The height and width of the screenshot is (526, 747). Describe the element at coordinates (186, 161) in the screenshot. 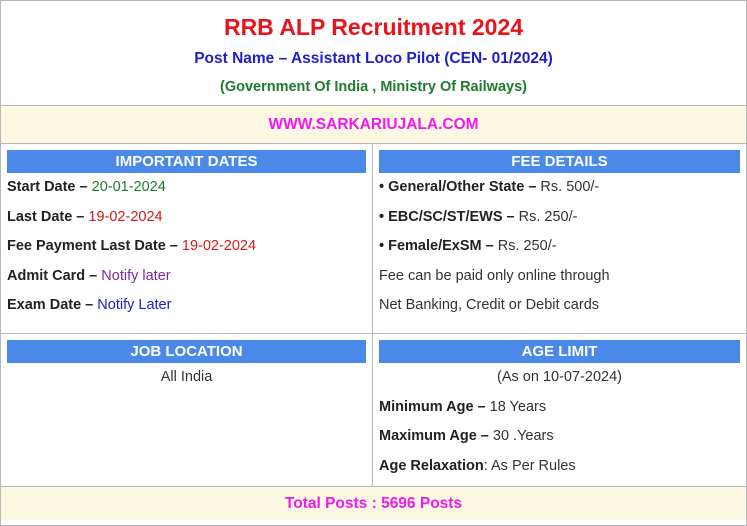

I see `important-dates-heading: IMPORTANT DATES` at that location.